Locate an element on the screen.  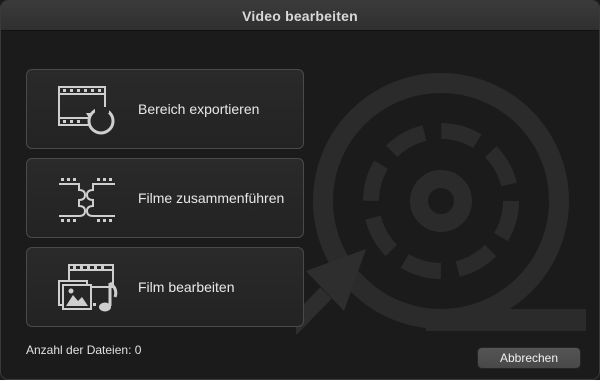
cancel-button: Abbrechen is located at coordinates (529, 358).